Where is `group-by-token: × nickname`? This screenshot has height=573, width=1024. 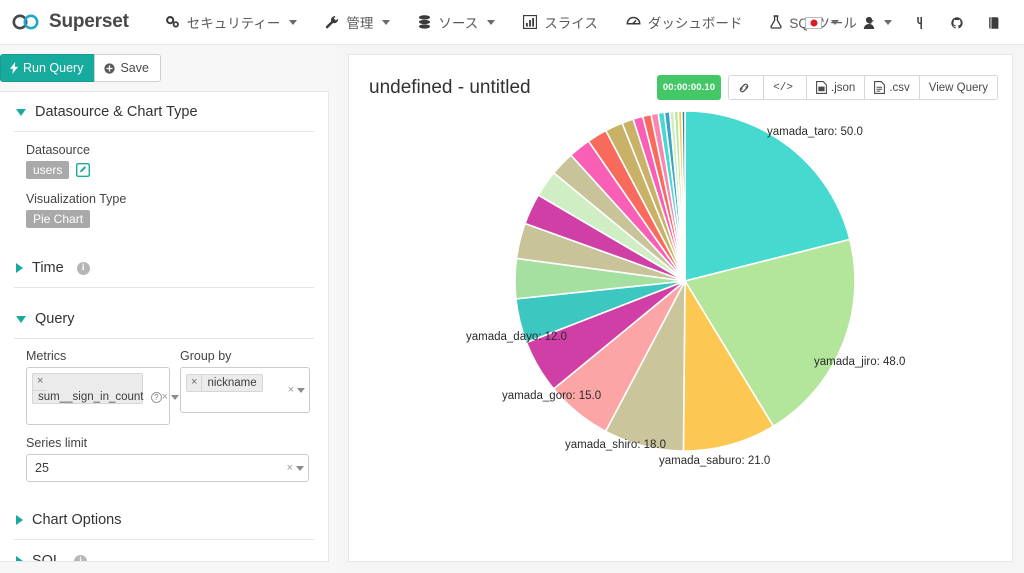 group-by-token: × nickname is located at coordinates (224, 383).